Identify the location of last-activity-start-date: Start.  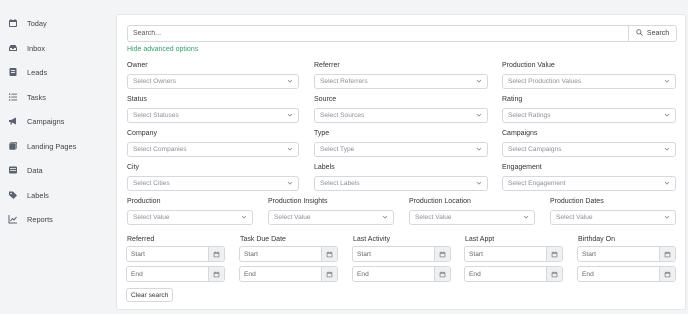
(401, 254).